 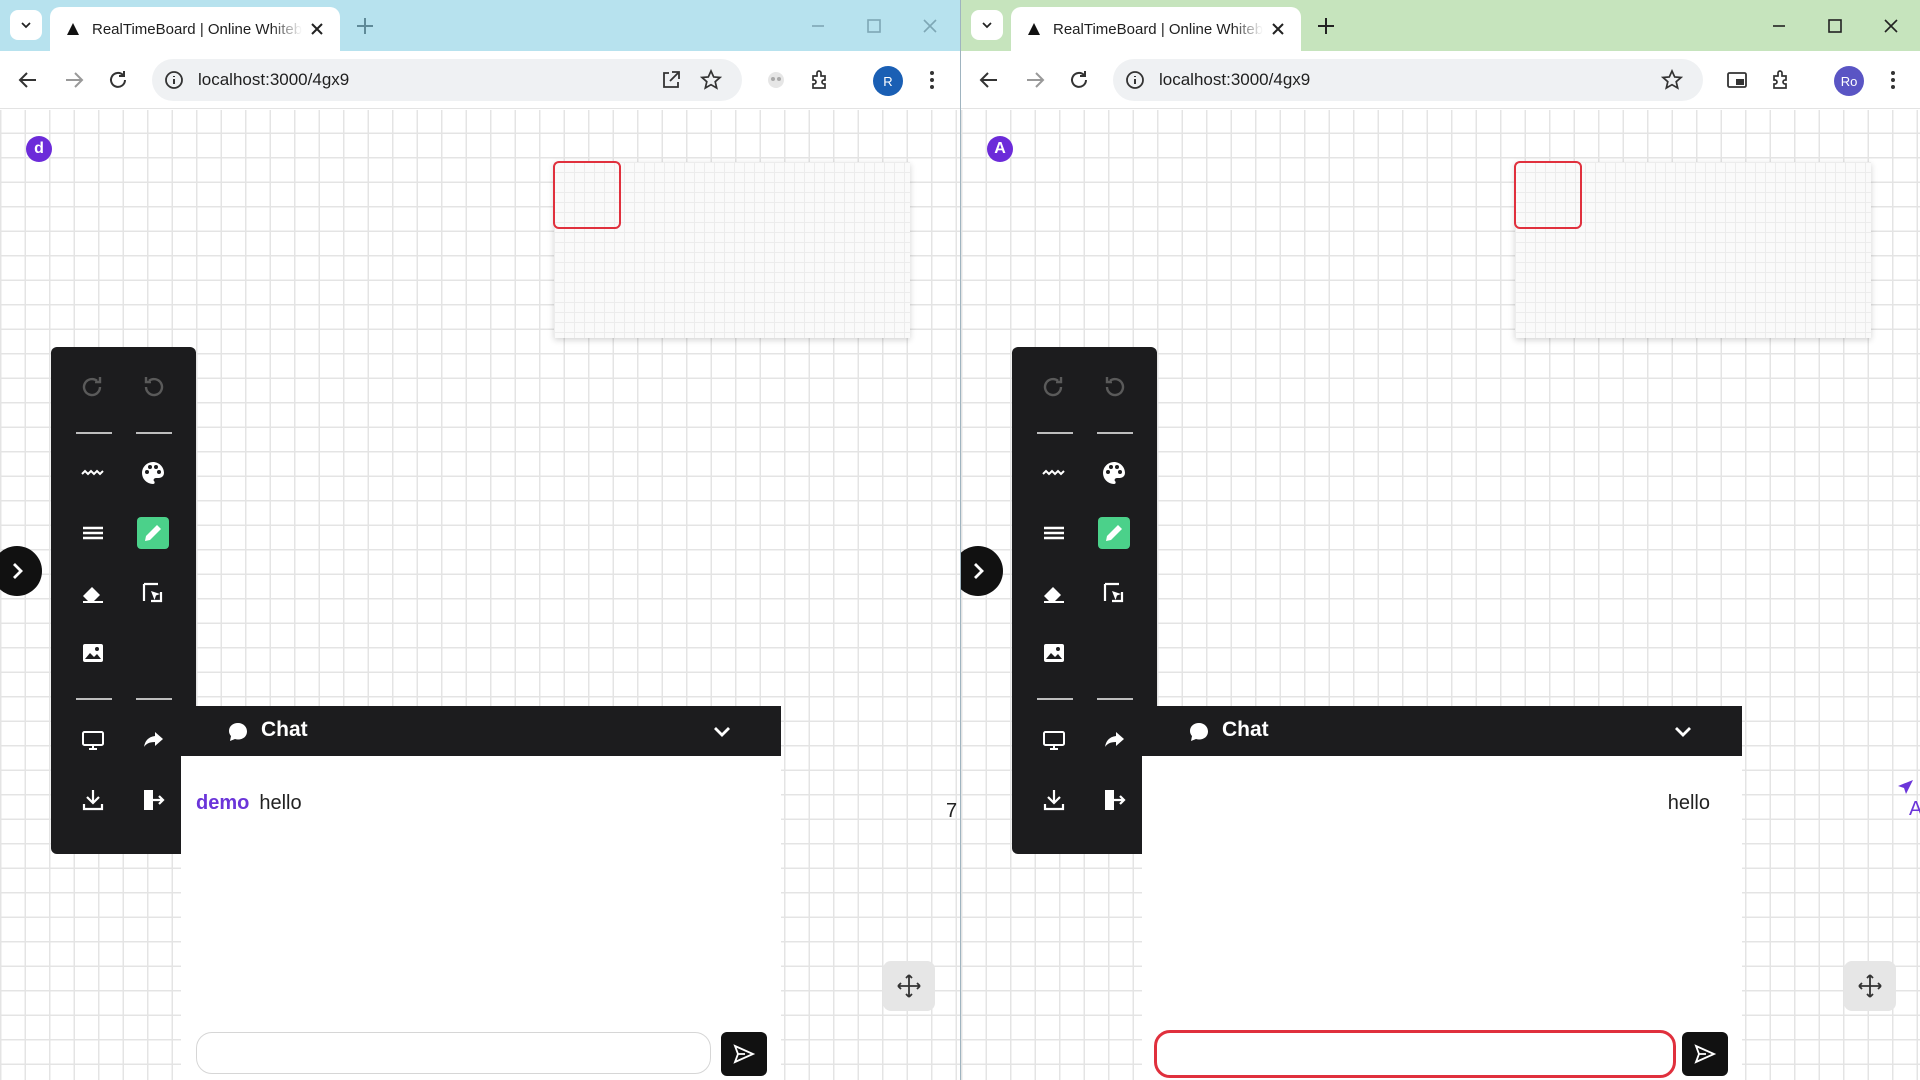 I want to click on stroke-style-icon, so click(x=92, y=472).